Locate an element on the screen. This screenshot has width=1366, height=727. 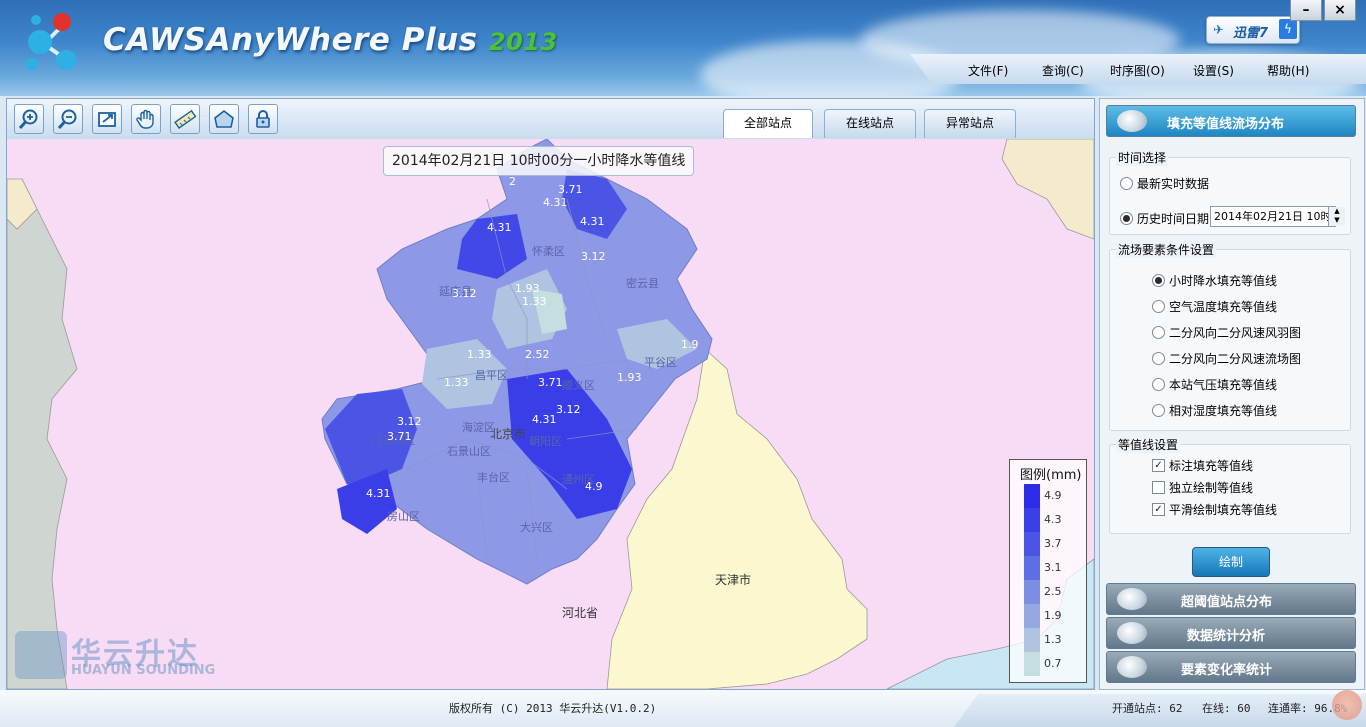
time-group-title: 时间选择 is located at coordinates (1142, 157).